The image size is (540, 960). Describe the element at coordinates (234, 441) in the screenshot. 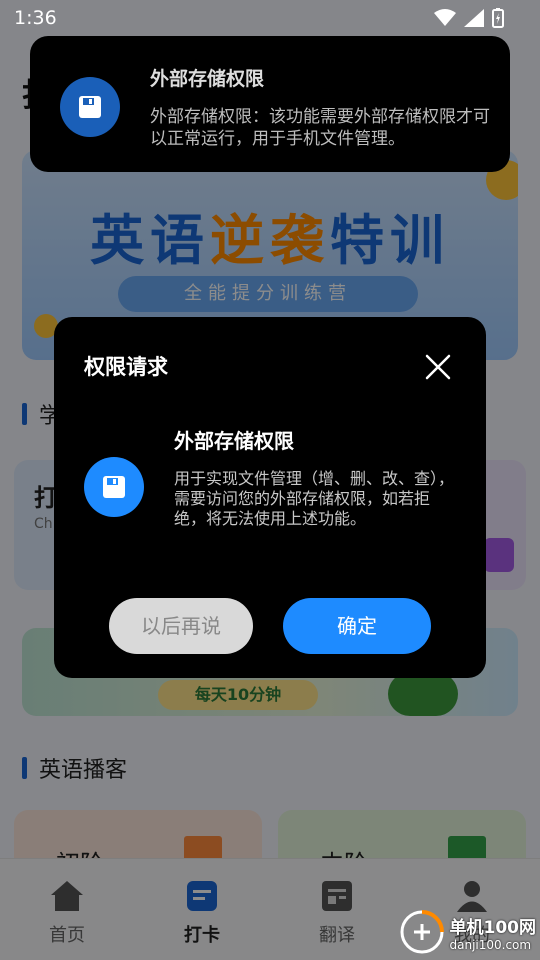

I see `permission-title: 外部存储权限` at that location.